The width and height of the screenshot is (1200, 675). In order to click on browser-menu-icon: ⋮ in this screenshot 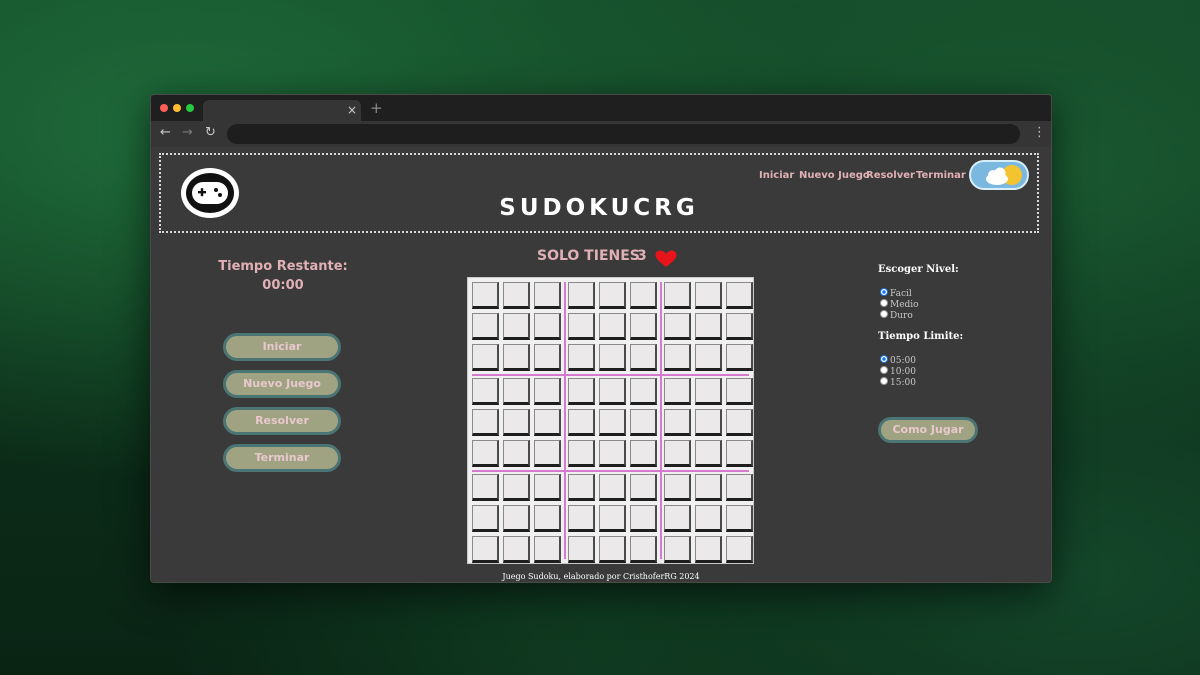, I will do `click(1039, 133)`.